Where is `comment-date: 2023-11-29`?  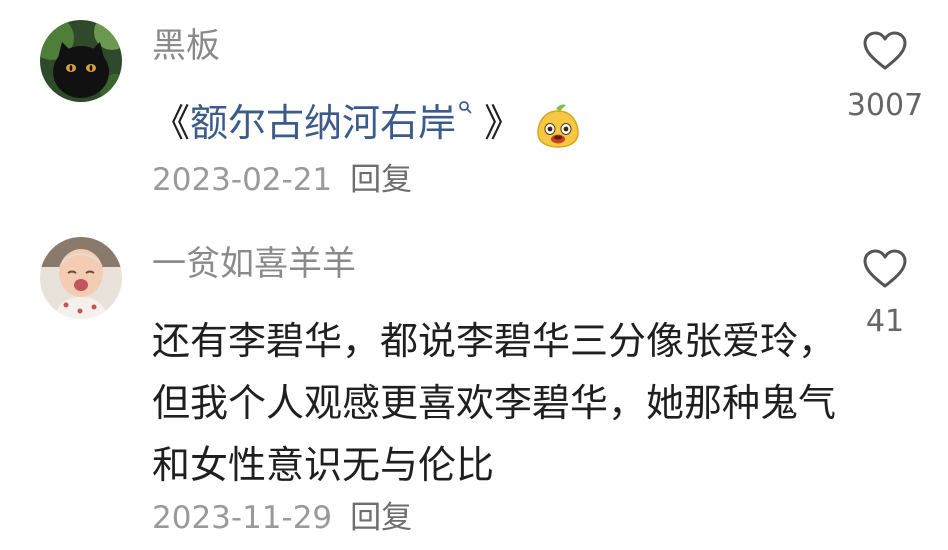
comment-date: 2023-11-29 is located at coordinates (242, 518).